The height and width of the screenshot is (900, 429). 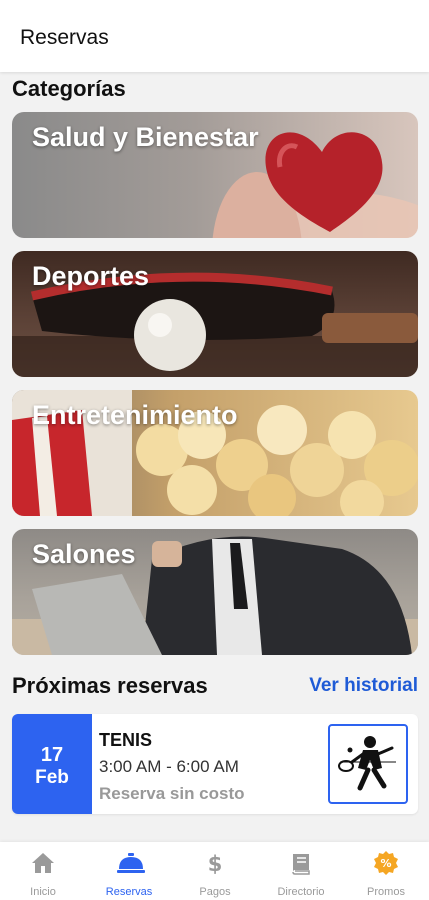 I want to click on reservation-date: 17 Feb, so click(x=52, y=764).